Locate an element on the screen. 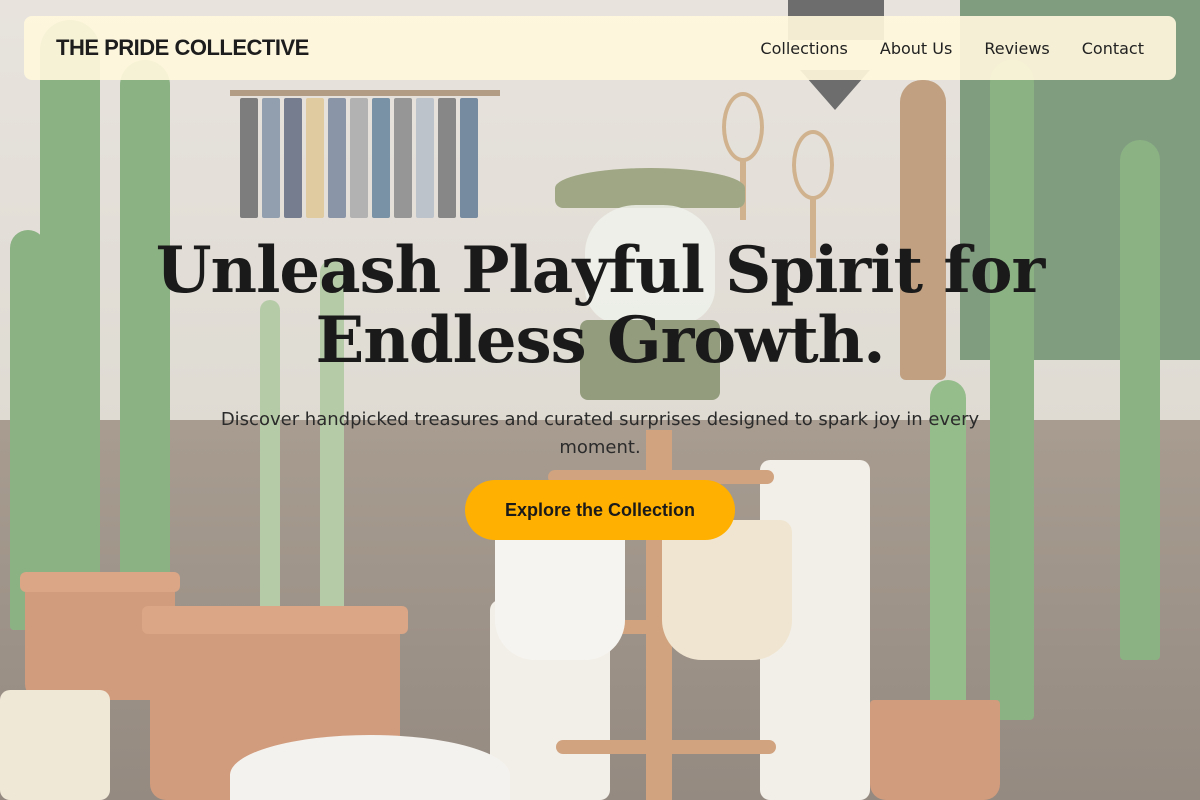  hero-title-line-2: Endless Growth. is located at coordinates (600, 340).